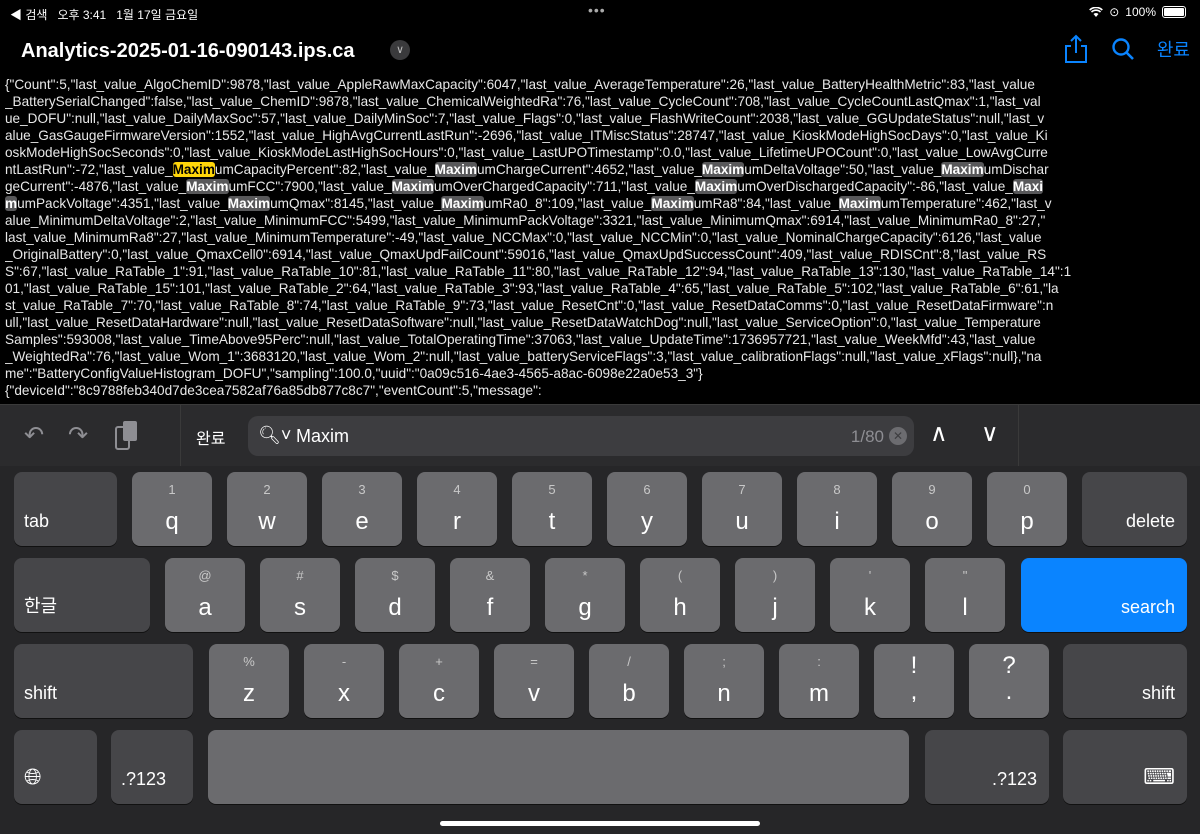 This screenshot has height=834, width=1200. What do you see at coordinates (344, 681) in the screenshot?
I see `key-x: -x` at bounding box center [344, 681].